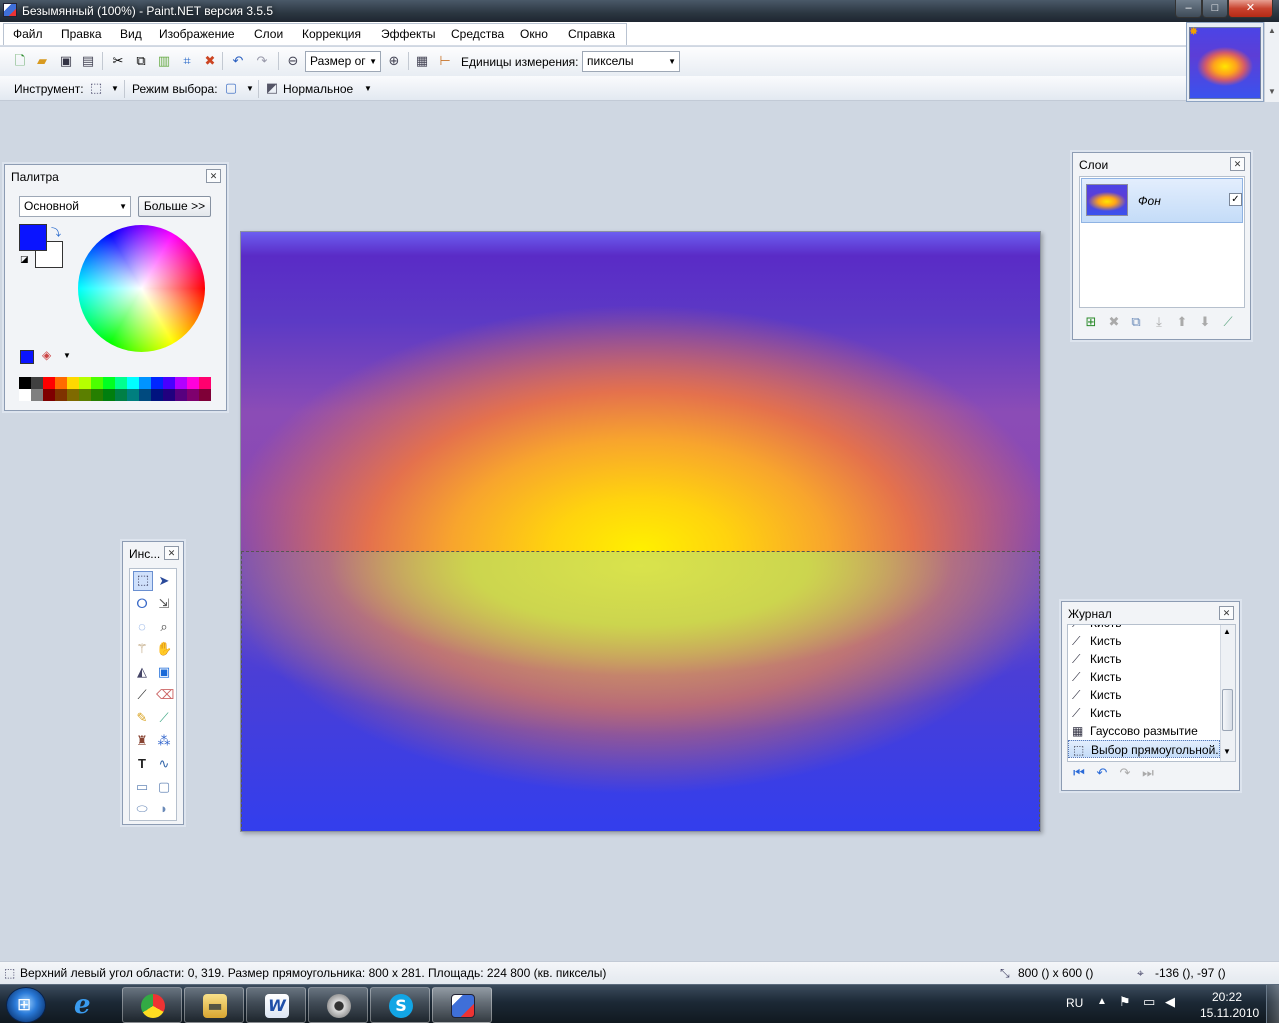 This screenshot has width=1279, height=1023. I want to click on internet-explorer-icon: e, so click(89, 1005).